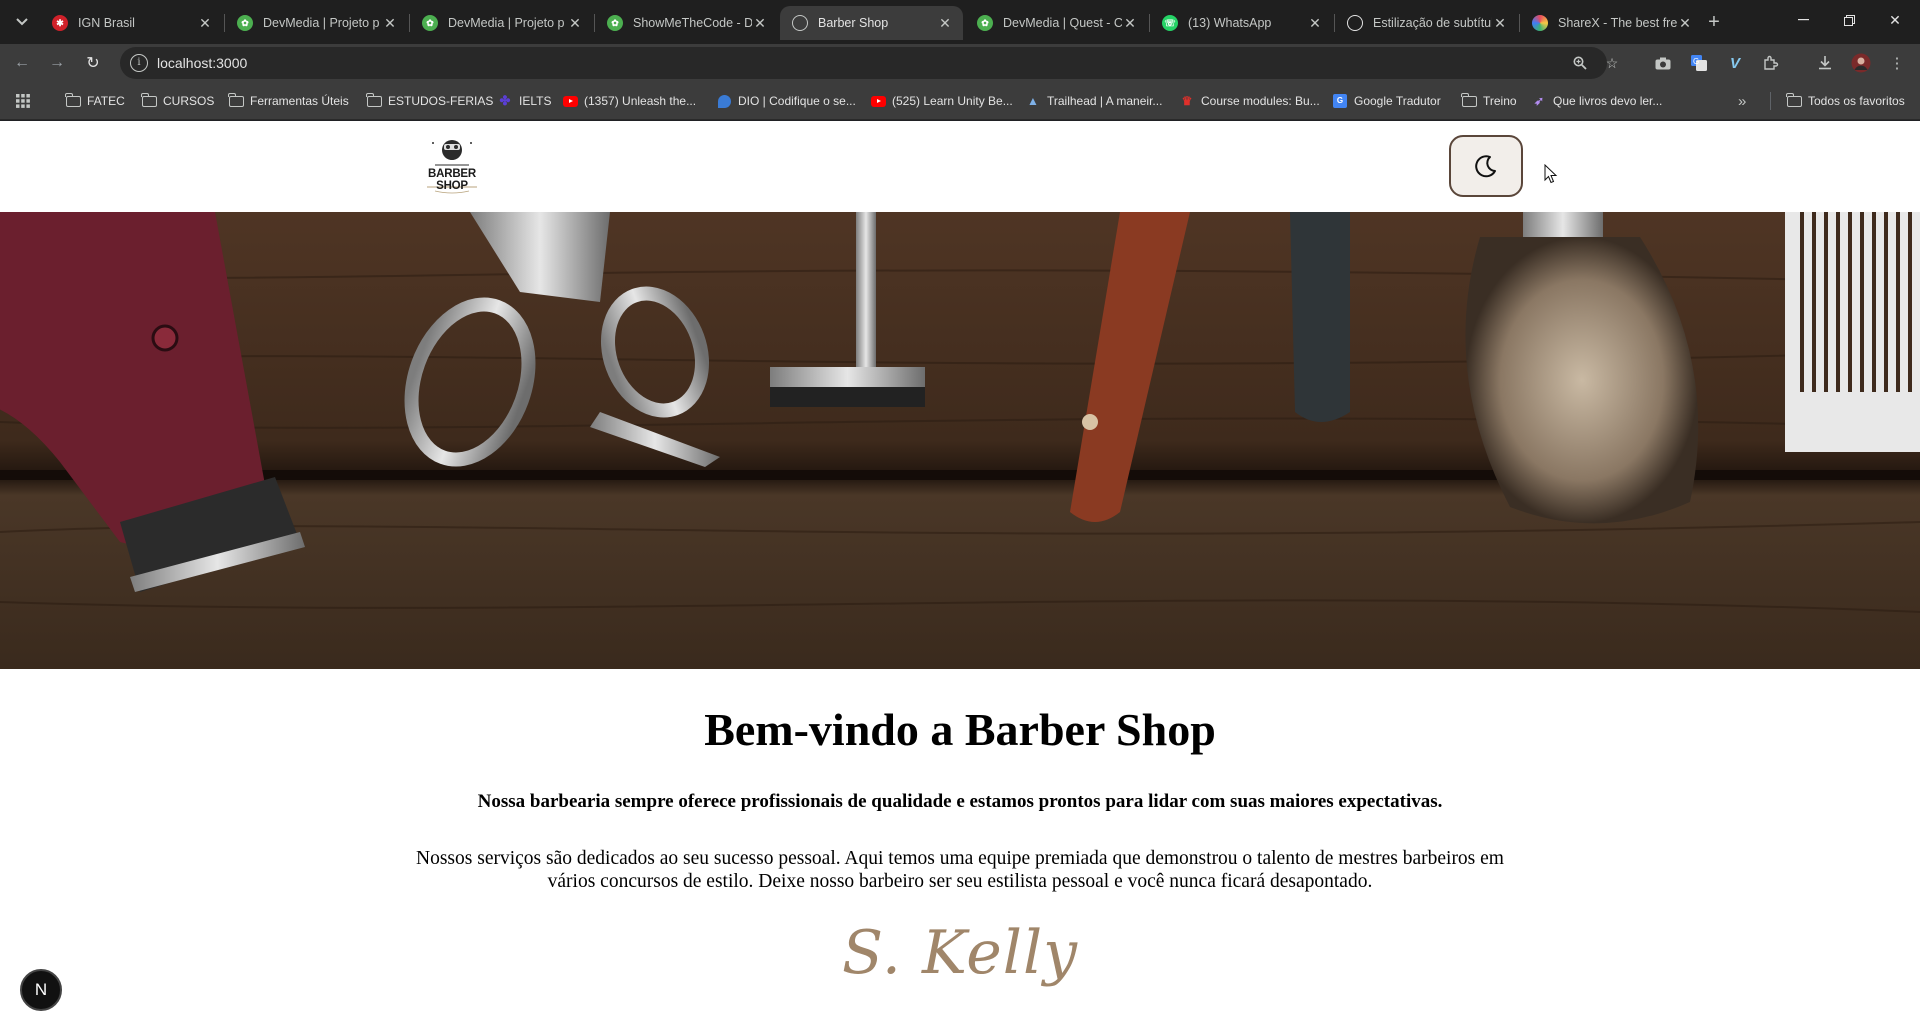  Describe the element at coordinates (1580, 63) in the screenshot. I see `zoom-icon` at that location.